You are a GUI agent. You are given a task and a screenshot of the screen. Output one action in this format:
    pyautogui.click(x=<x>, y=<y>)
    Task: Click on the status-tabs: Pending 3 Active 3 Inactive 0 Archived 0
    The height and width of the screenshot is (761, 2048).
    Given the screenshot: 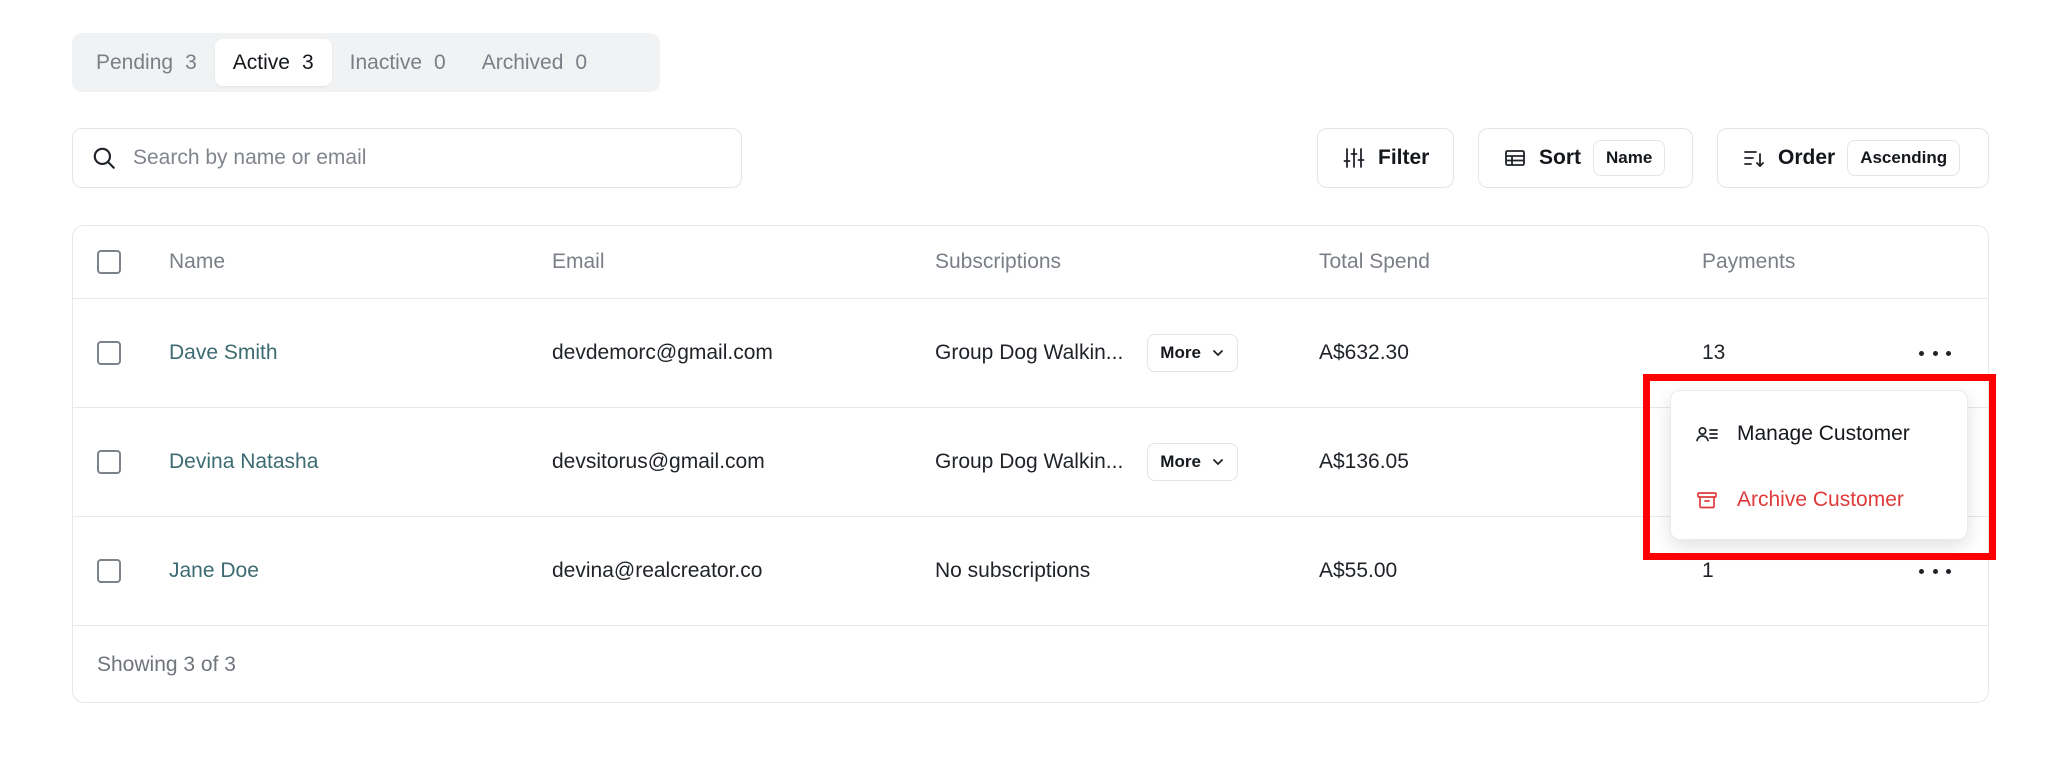 What is the action you would take?
    pyautogui.click(x=366, y=62)
    